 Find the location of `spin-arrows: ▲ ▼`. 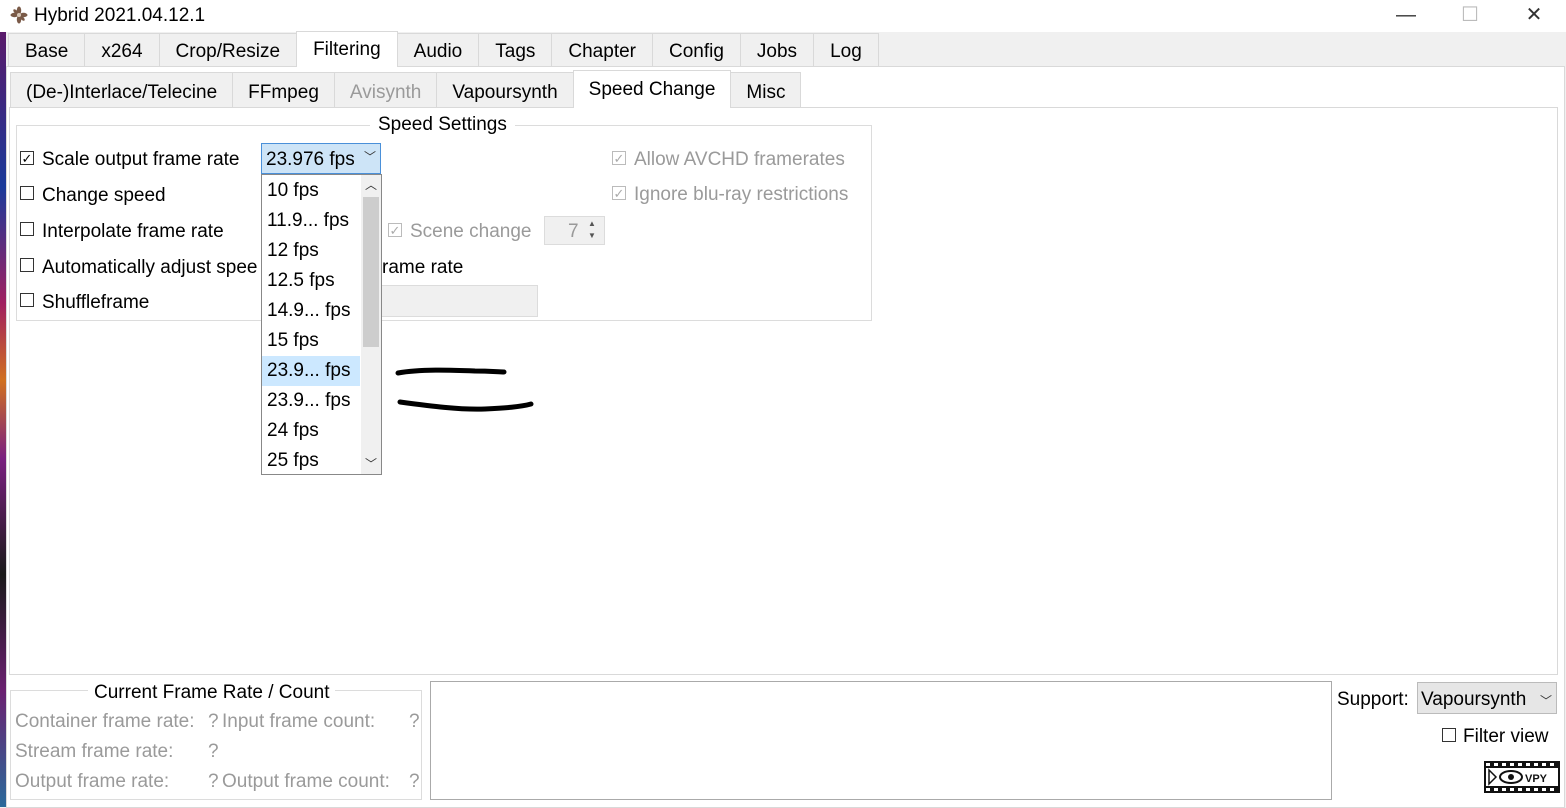

spin-arrows: ▲ ▼ is located at coordinates (592, 230).